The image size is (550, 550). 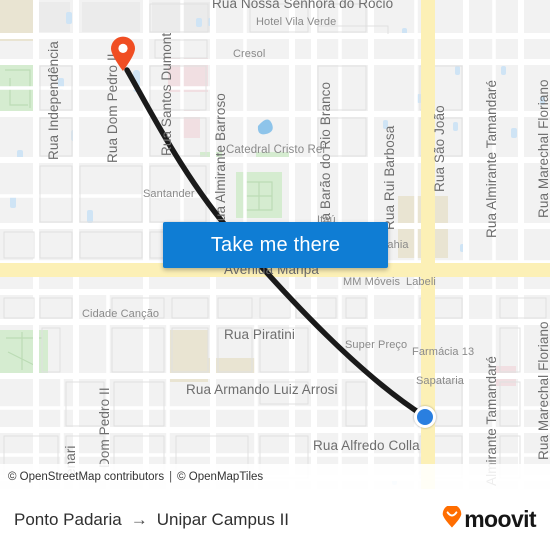 I want to click on moovit-wordmark: moovit, so click(x=500, y=519).